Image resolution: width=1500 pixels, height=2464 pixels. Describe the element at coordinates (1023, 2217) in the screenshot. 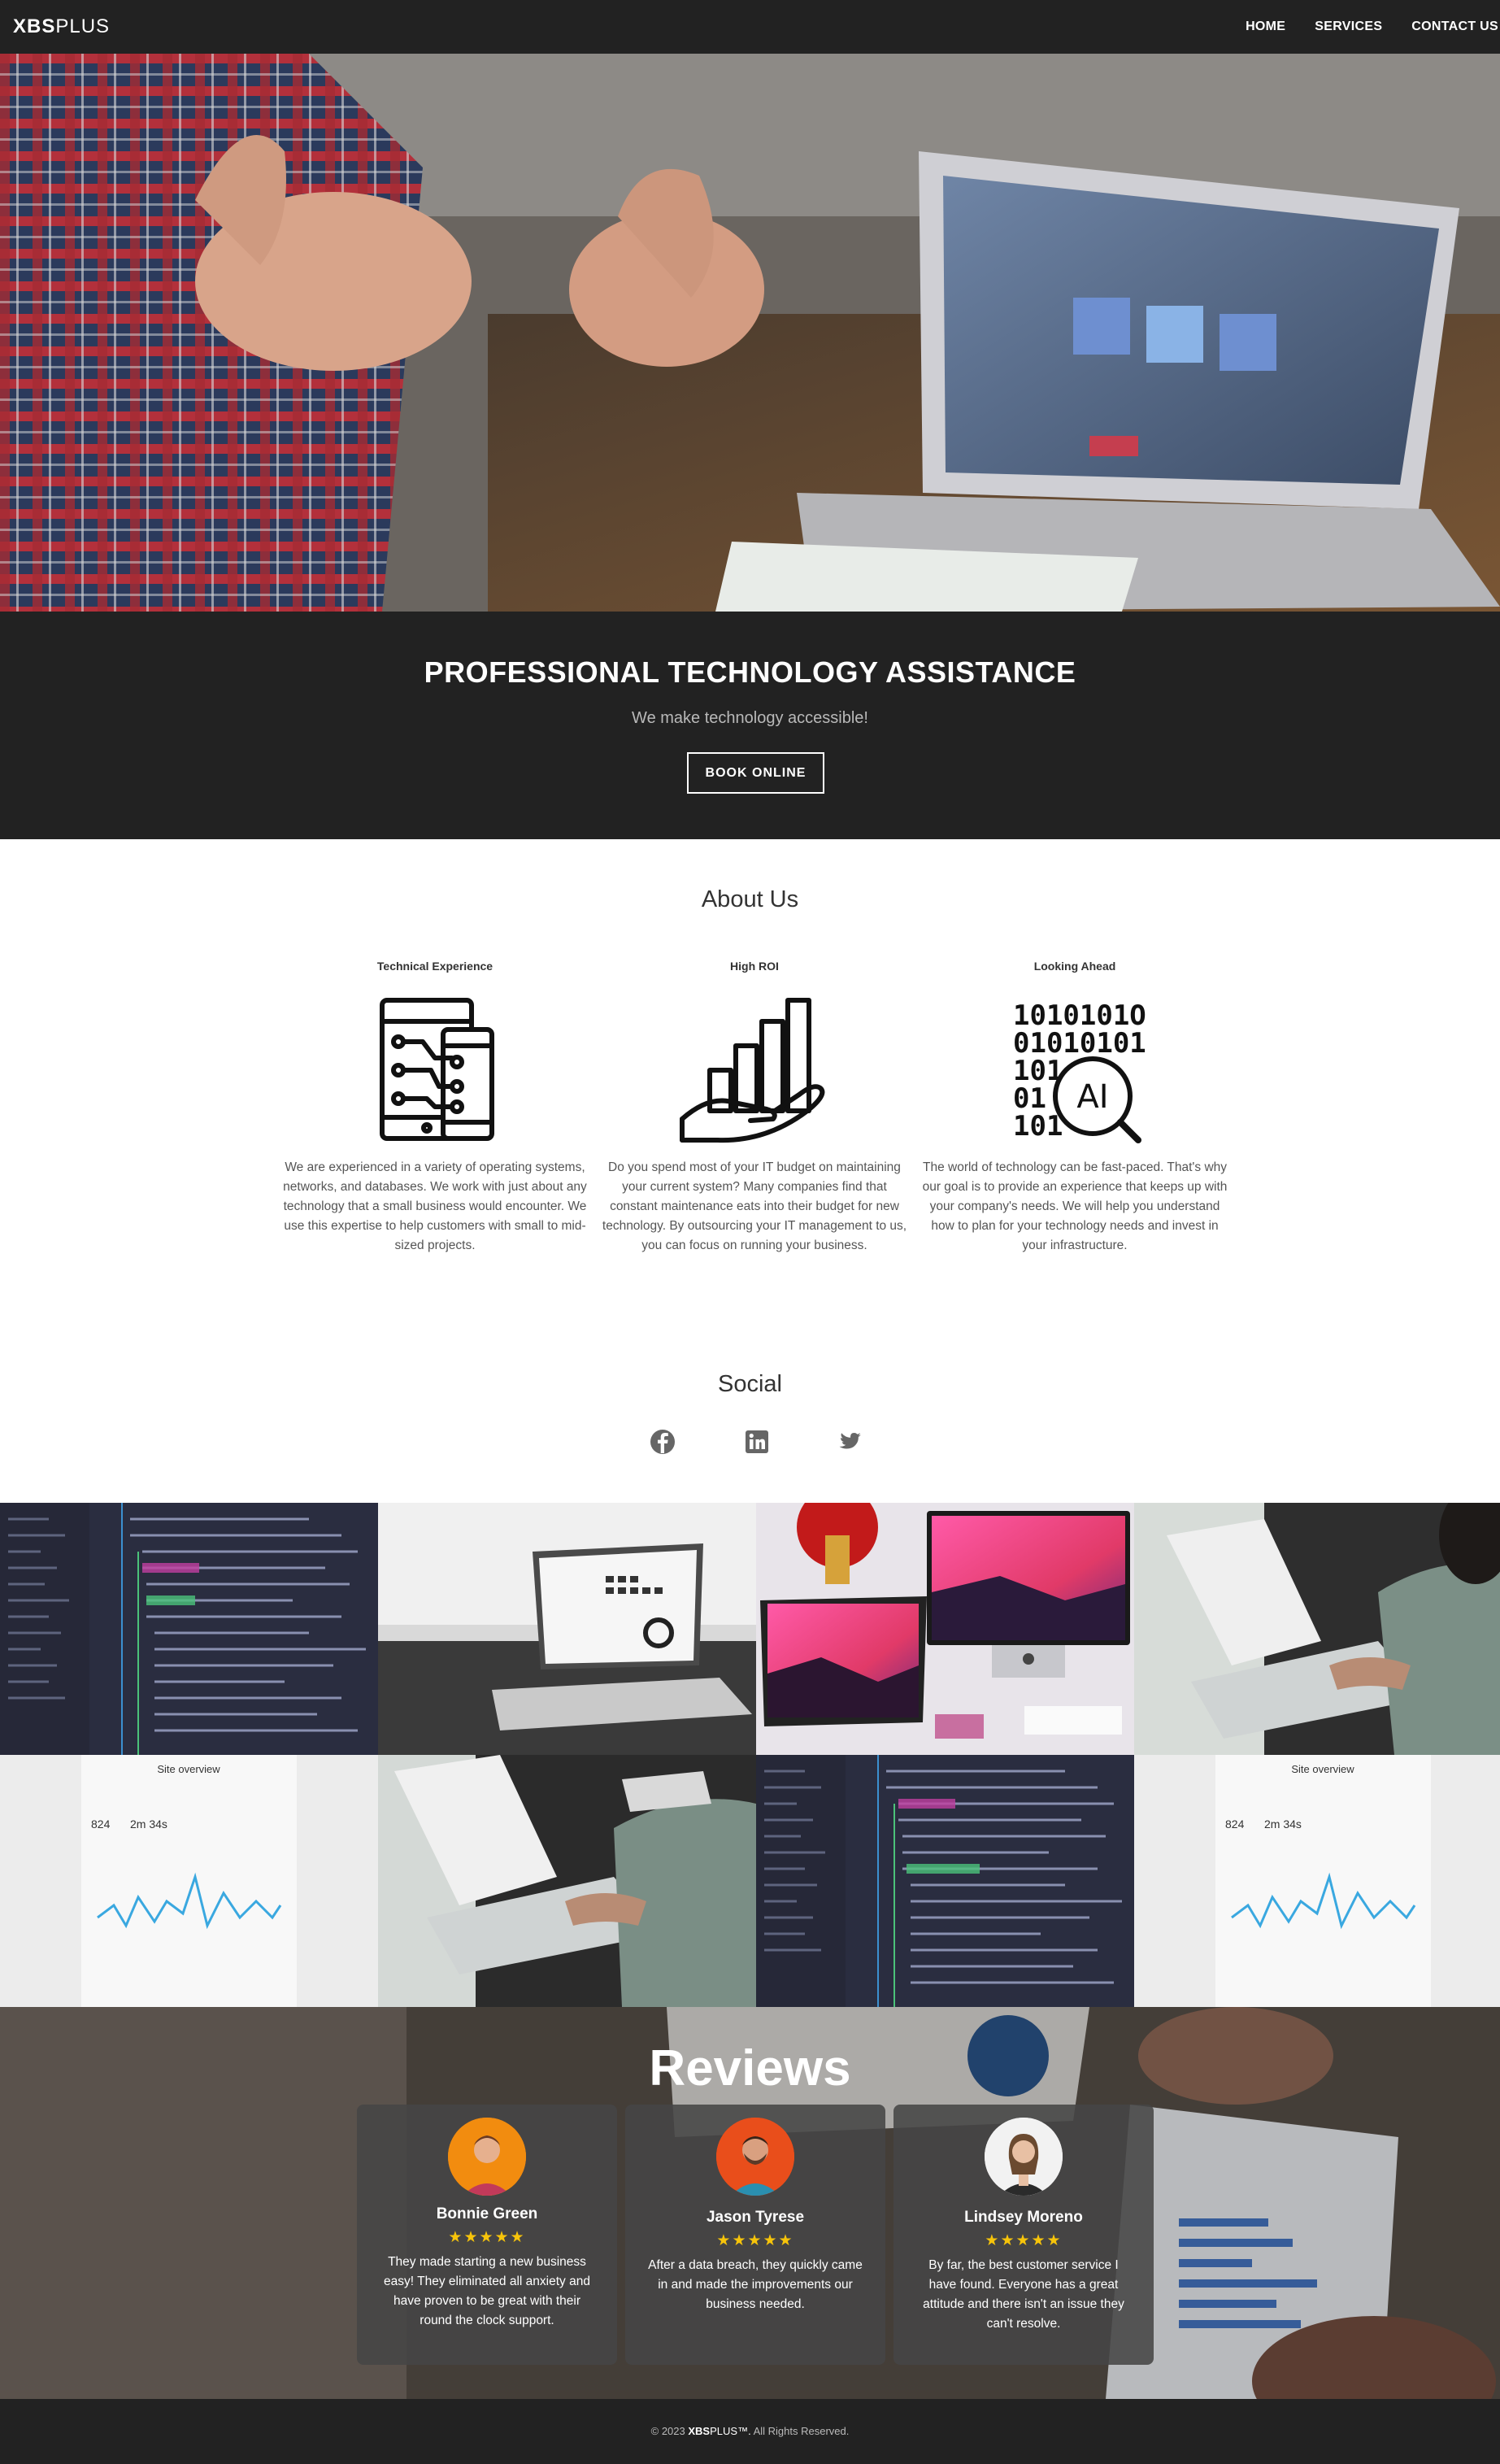

I see `reviewer-name: Lindsey Moreno` at that location.